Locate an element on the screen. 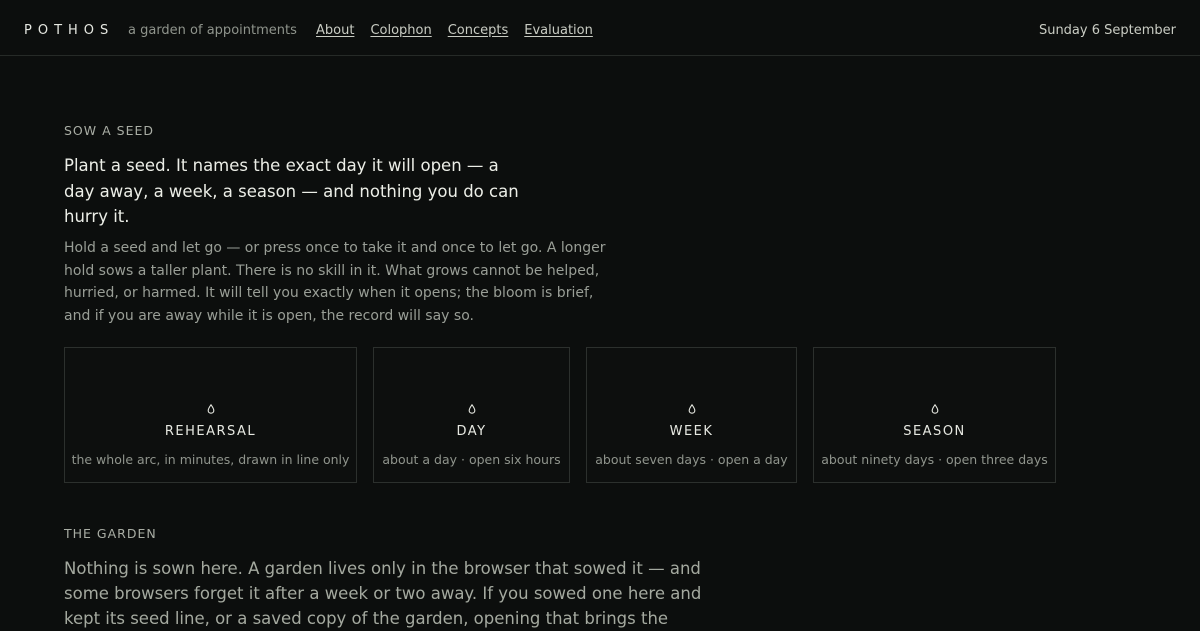 Image resolution: width=1200 pixels, height=631 pixels. seed-card-week: WEEK about seven days · open a day is located at coordinates (691, 415).